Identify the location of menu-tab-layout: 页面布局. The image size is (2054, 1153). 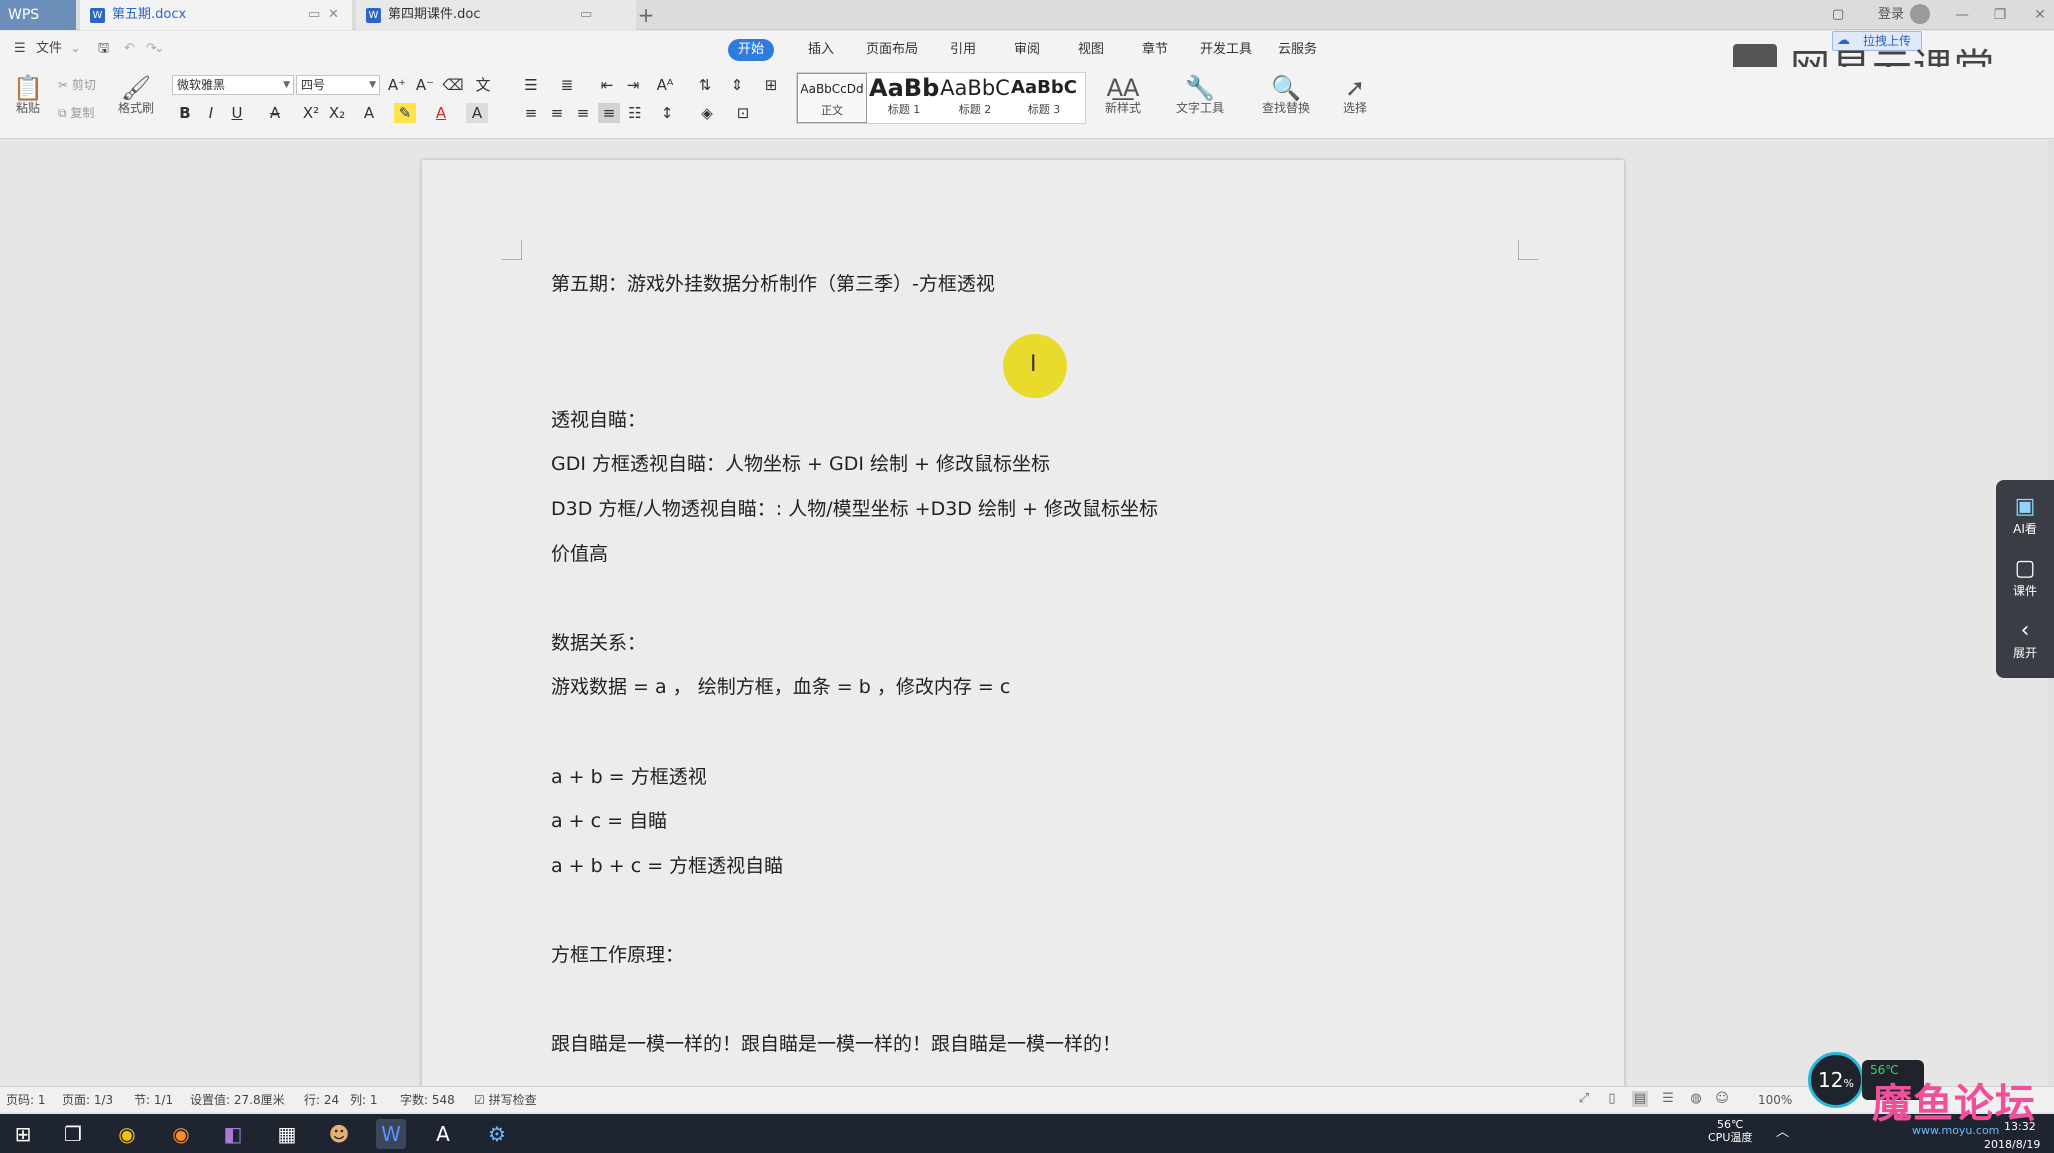
(892, 50).